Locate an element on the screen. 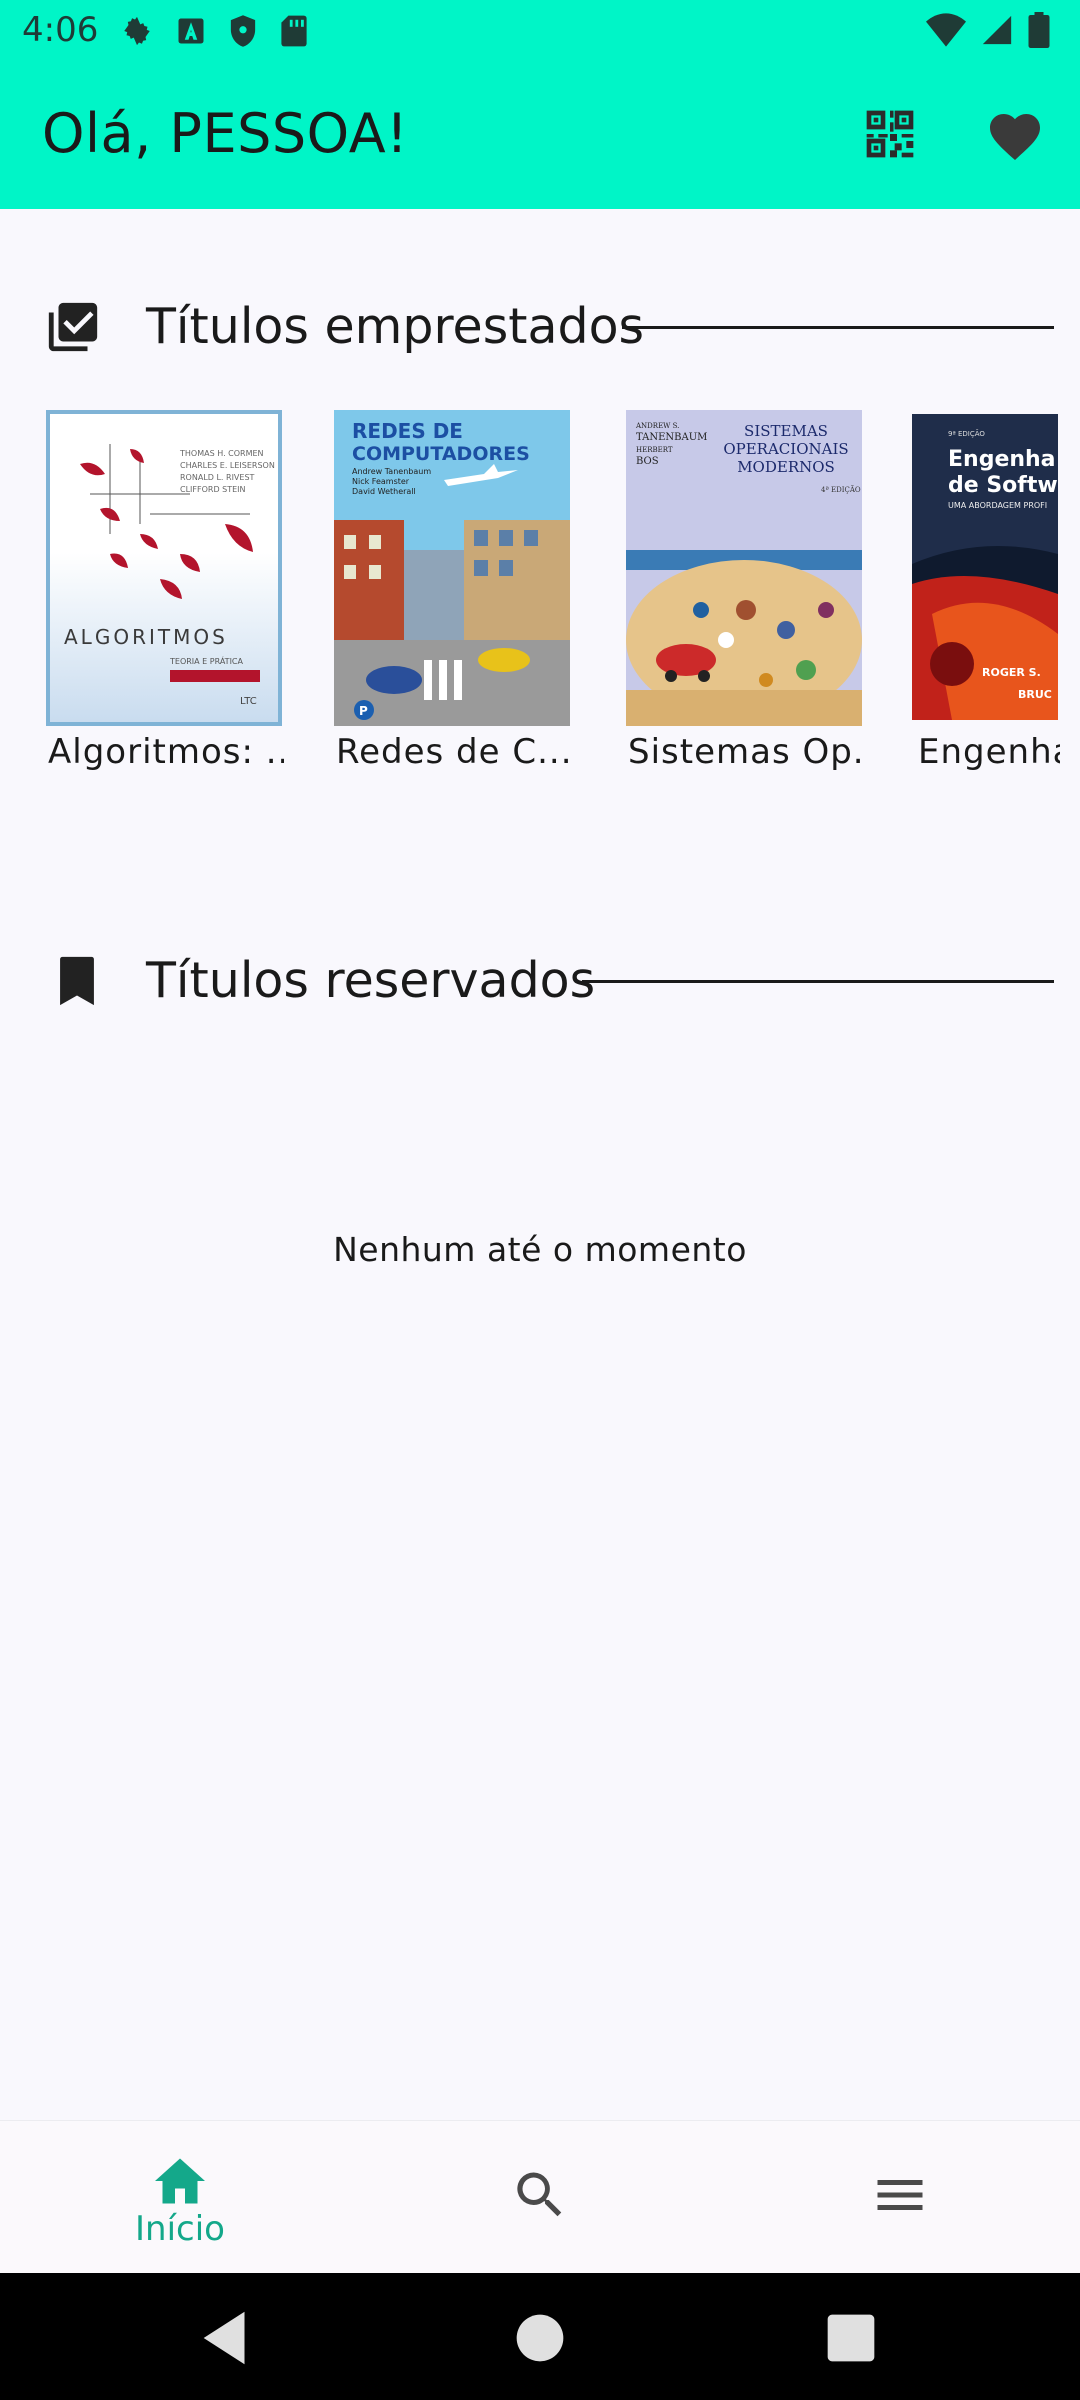 This screenshot has width=1080, height=2400. svg-text: de Softw is located at coordinates (1003, 485).